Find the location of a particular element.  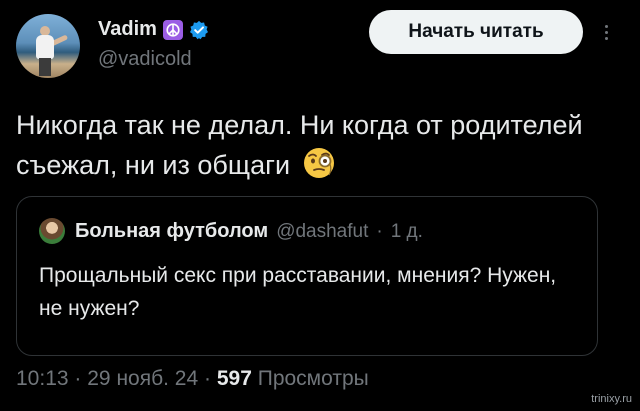

views-count: 597 is located at coordinates (234, 378).